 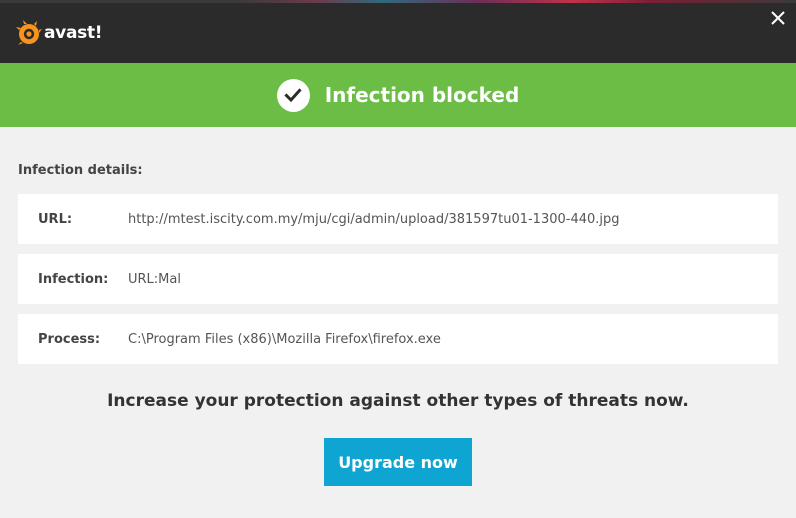 I want to click on checkmark-icon, so click(x=293, y=95).